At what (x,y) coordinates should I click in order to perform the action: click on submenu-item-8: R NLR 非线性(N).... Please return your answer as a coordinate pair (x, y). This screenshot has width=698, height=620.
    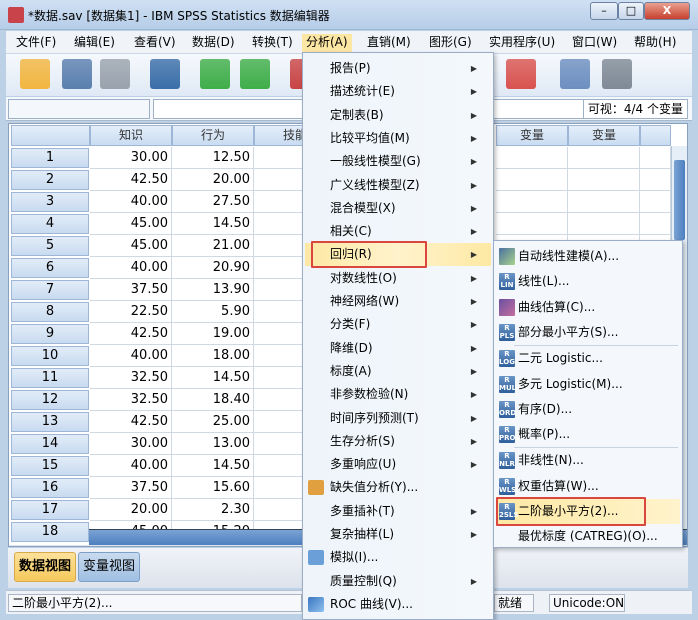
    Looking at the image, I should click on (588, 460).